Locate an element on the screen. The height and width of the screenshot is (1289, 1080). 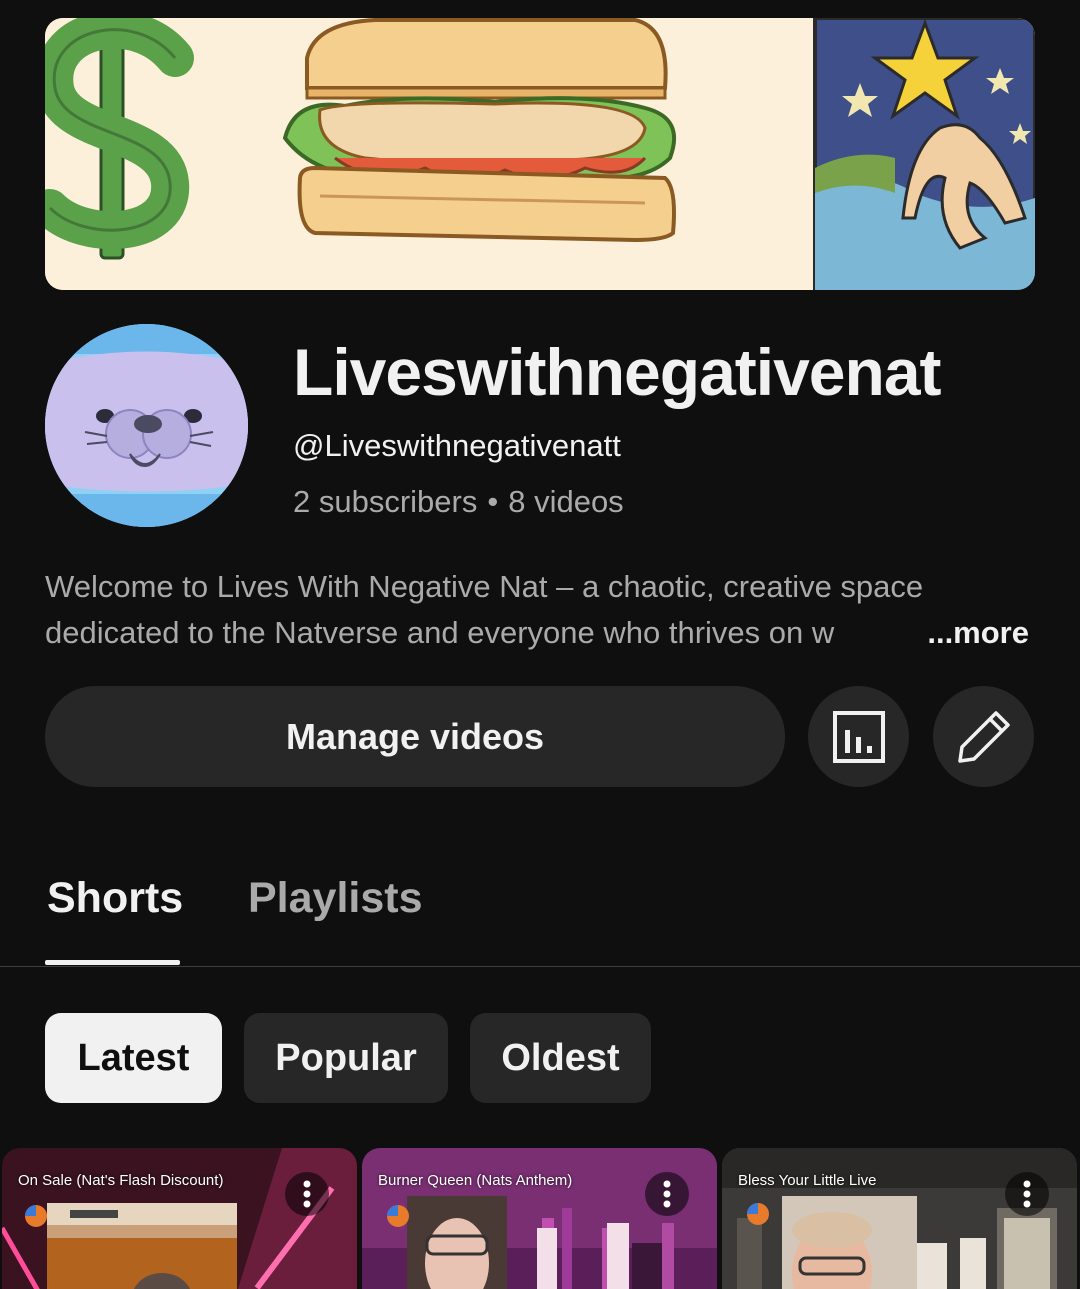
active-tab-indicator is located at coordinates (112, 962).